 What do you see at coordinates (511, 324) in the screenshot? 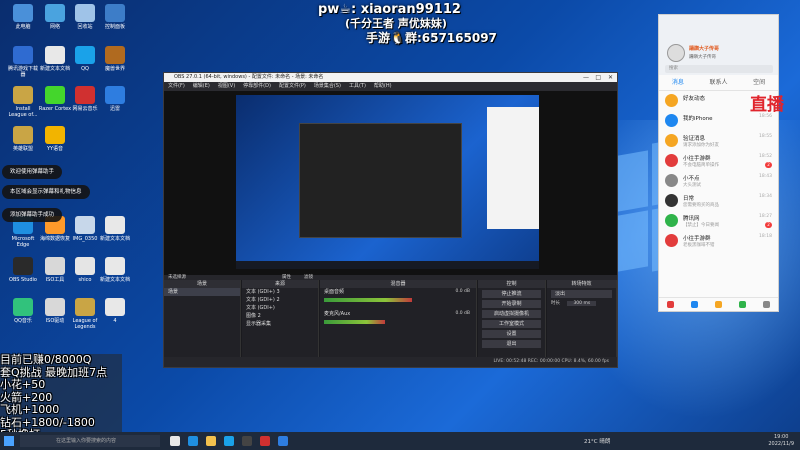
I see `studio-mode-button: 工作室模式` at bounding box center [511, 324].